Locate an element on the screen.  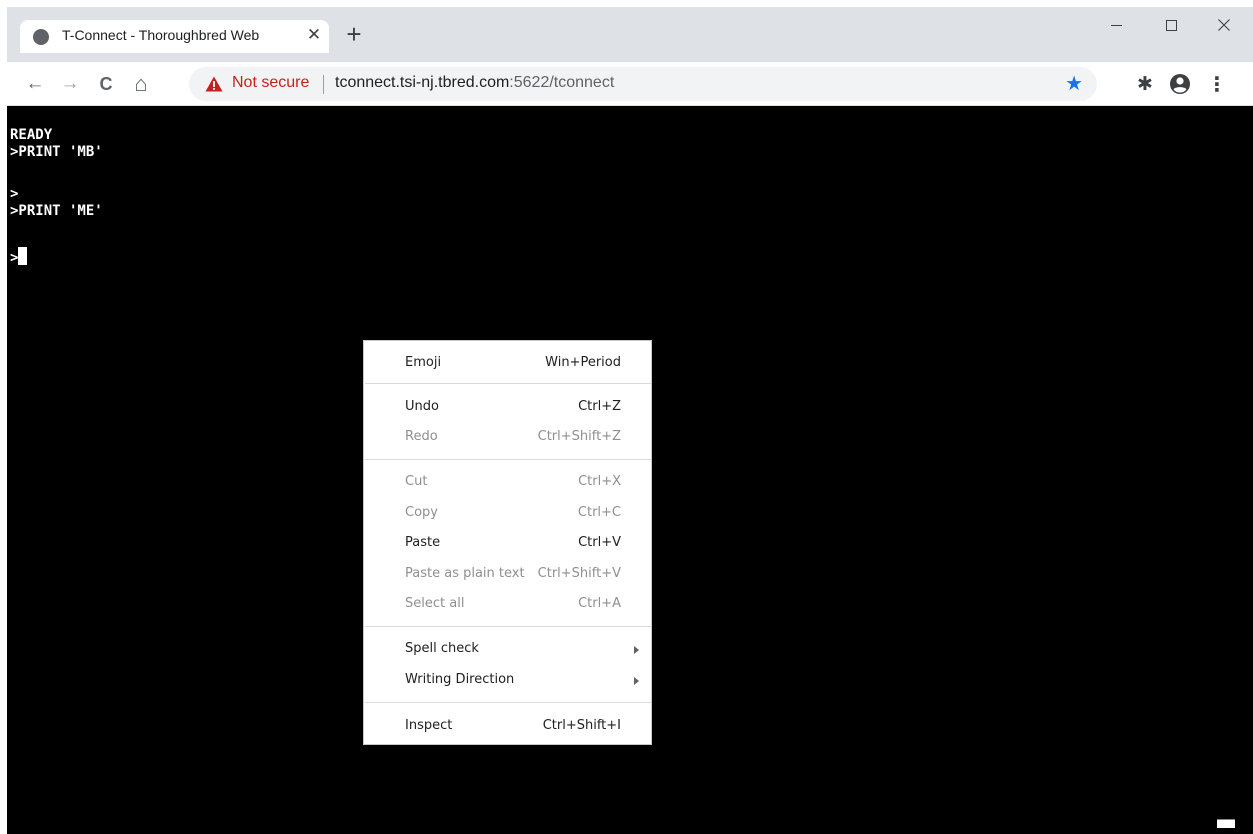
menu-item-shortcut: Ctrl+C is located at coordinates (599, 512).